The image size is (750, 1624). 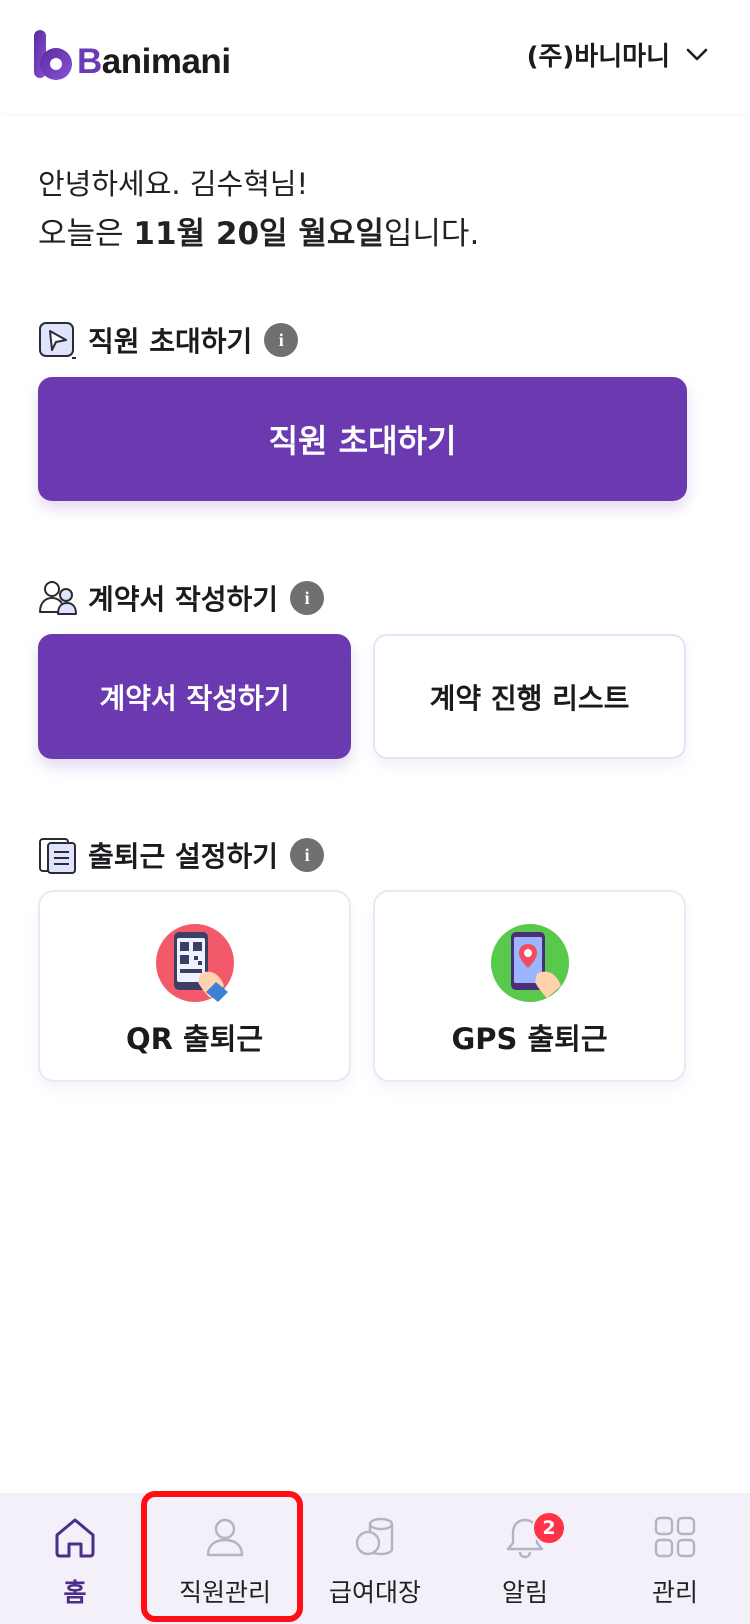 I want to click on company-name: (주)바니마니, so click(x=598, y=57).